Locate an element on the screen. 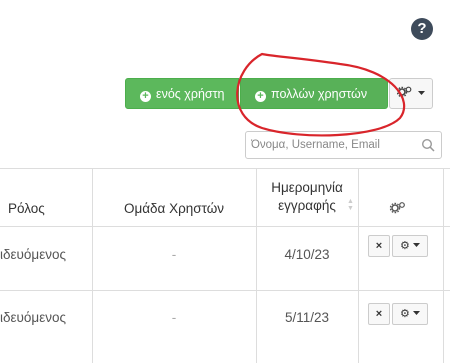 The height and width of the screenshot is (363, 450). add-many-users-label: πολλών χρηστών is located at coordinates (319, 94).